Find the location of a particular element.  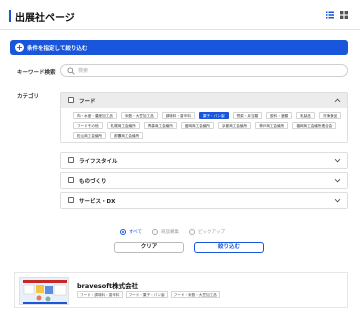

category-food-name: フード is located at coordinates (87, 102).